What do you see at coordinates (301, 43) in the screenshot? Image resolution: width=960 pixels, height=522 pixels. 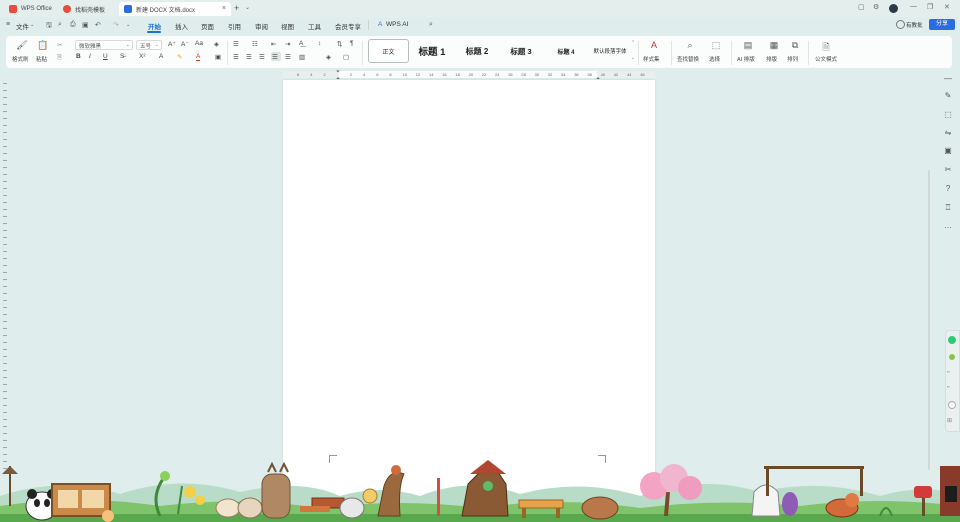 I see `text-direction-icon: A͟` at bounding box center [301, 43].